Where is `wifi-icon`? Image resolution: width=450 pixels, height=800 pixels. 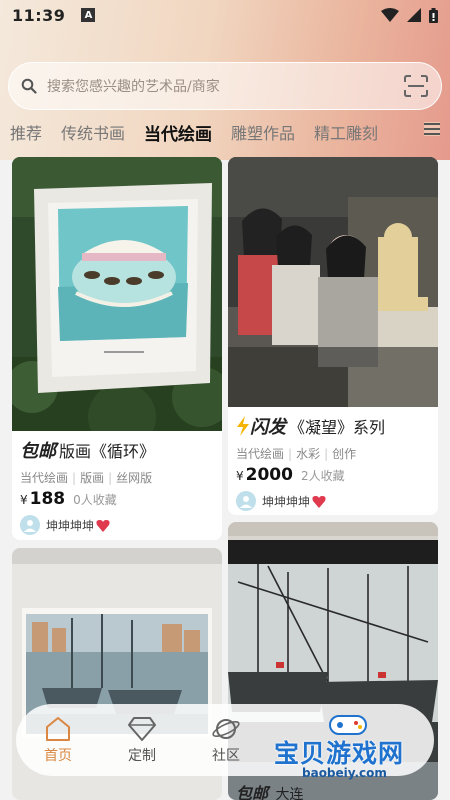
wifi-icon is located at coordinates (390, 15).